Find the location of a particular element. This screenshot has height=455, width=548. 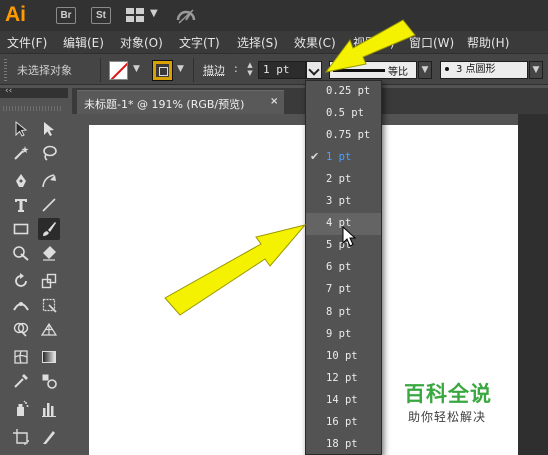

blend-tool-icon is located at coordinates (49, 381).